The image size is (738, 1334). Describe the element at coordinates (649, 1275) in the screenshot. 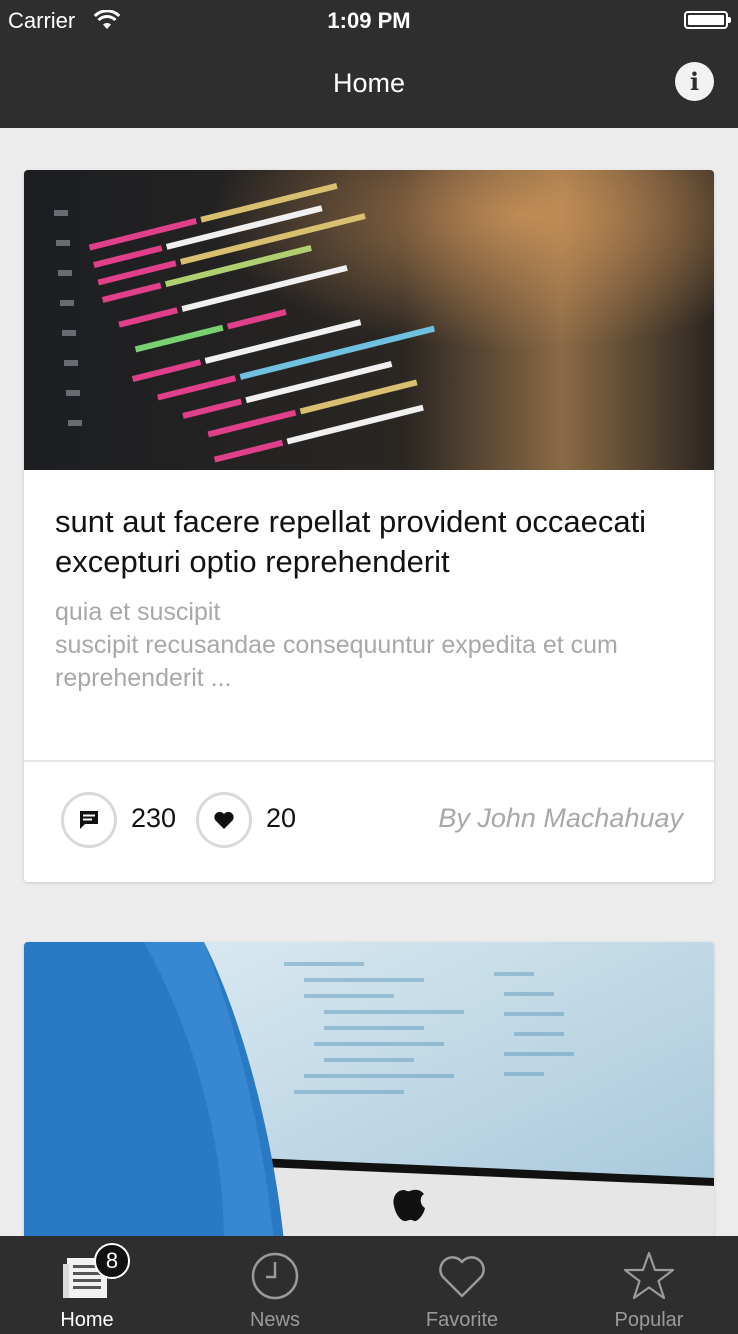

I see `star-icon` at that location.